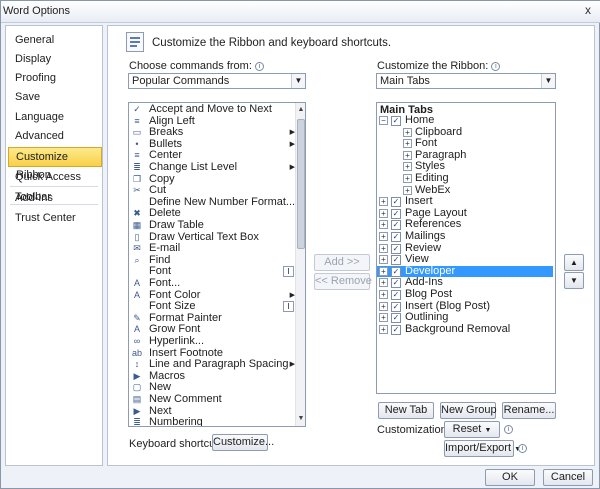 The width and height of the screenshot is (600, 489). What do you see at coordinates (465, 120) in the screenshot?
I see `ribbon-tab-item: − ✓ Home` at bounding box center [465, 120].